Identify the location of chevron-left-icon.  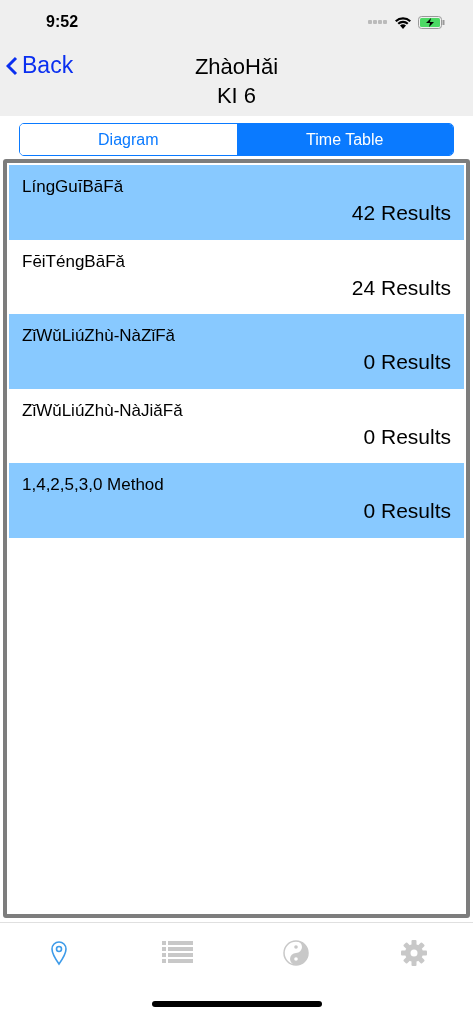
(12, 65).